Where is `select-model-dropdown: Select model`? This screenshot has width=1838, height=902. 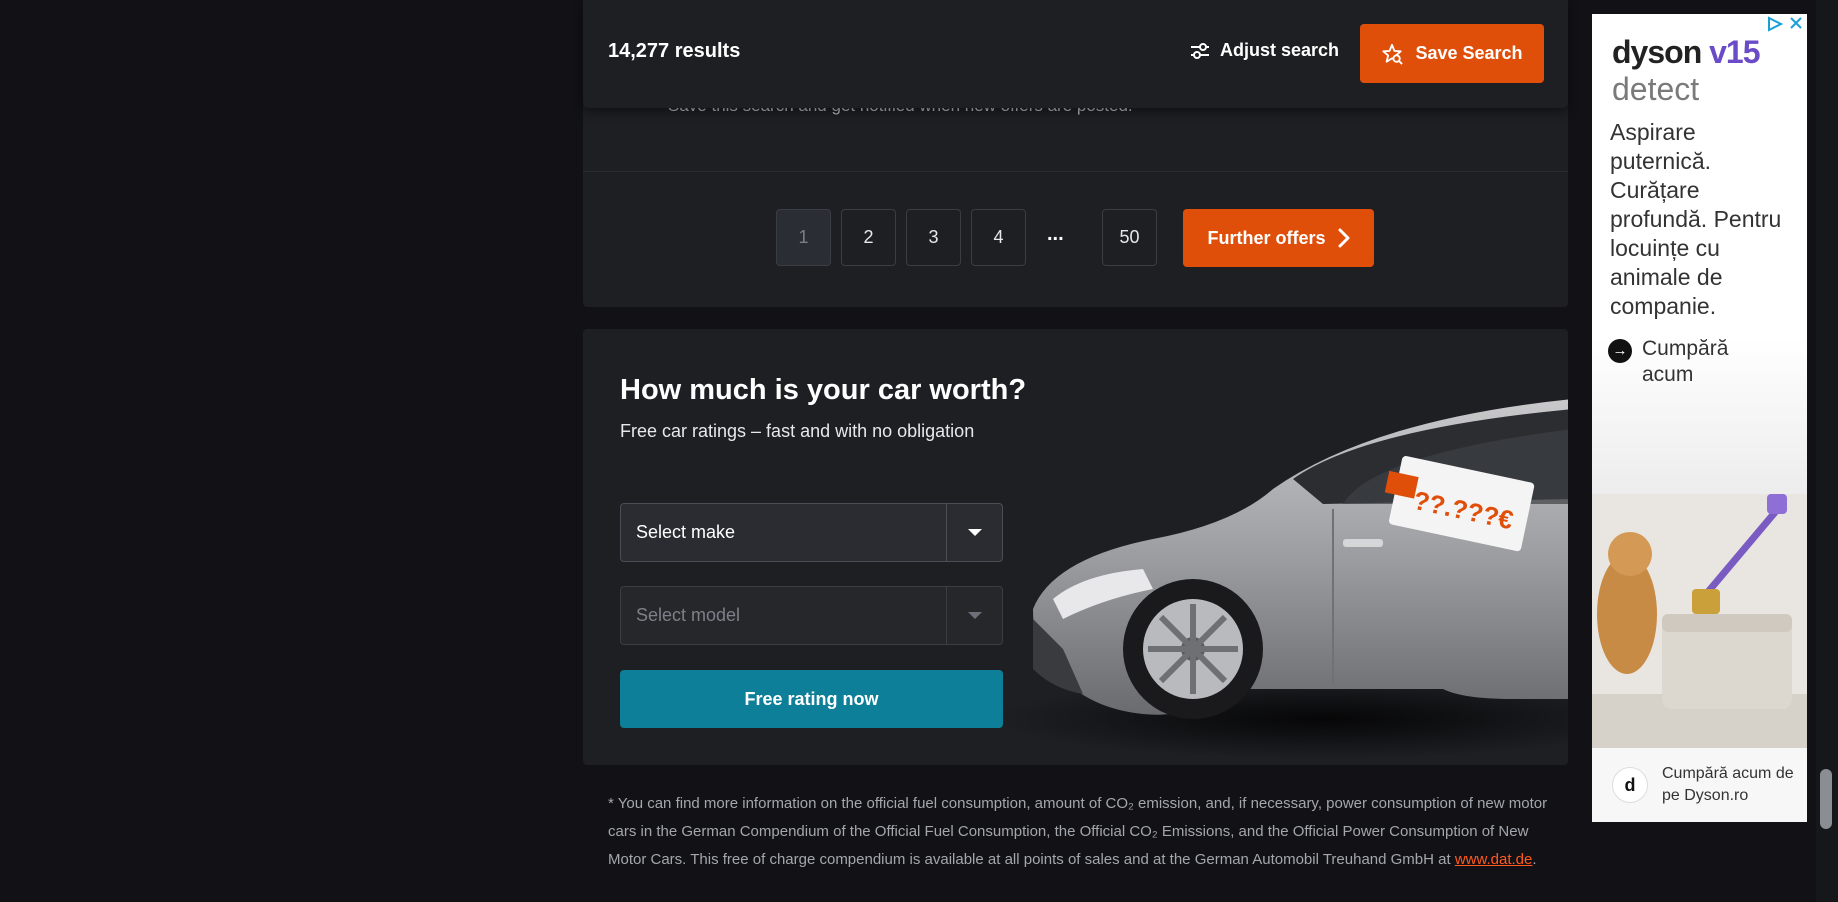 select-model-dropdown: Select model is located at coordinates (811, 615).